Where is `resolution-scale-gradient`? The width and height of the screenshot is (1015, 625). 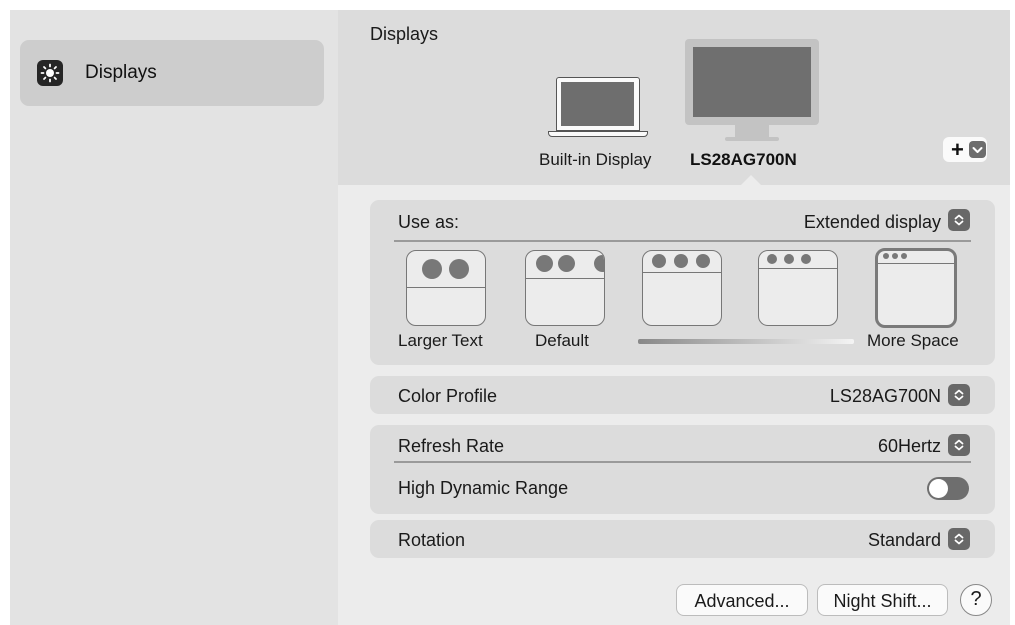 resolution-scale-gradient is located at coordinates (746, 341).